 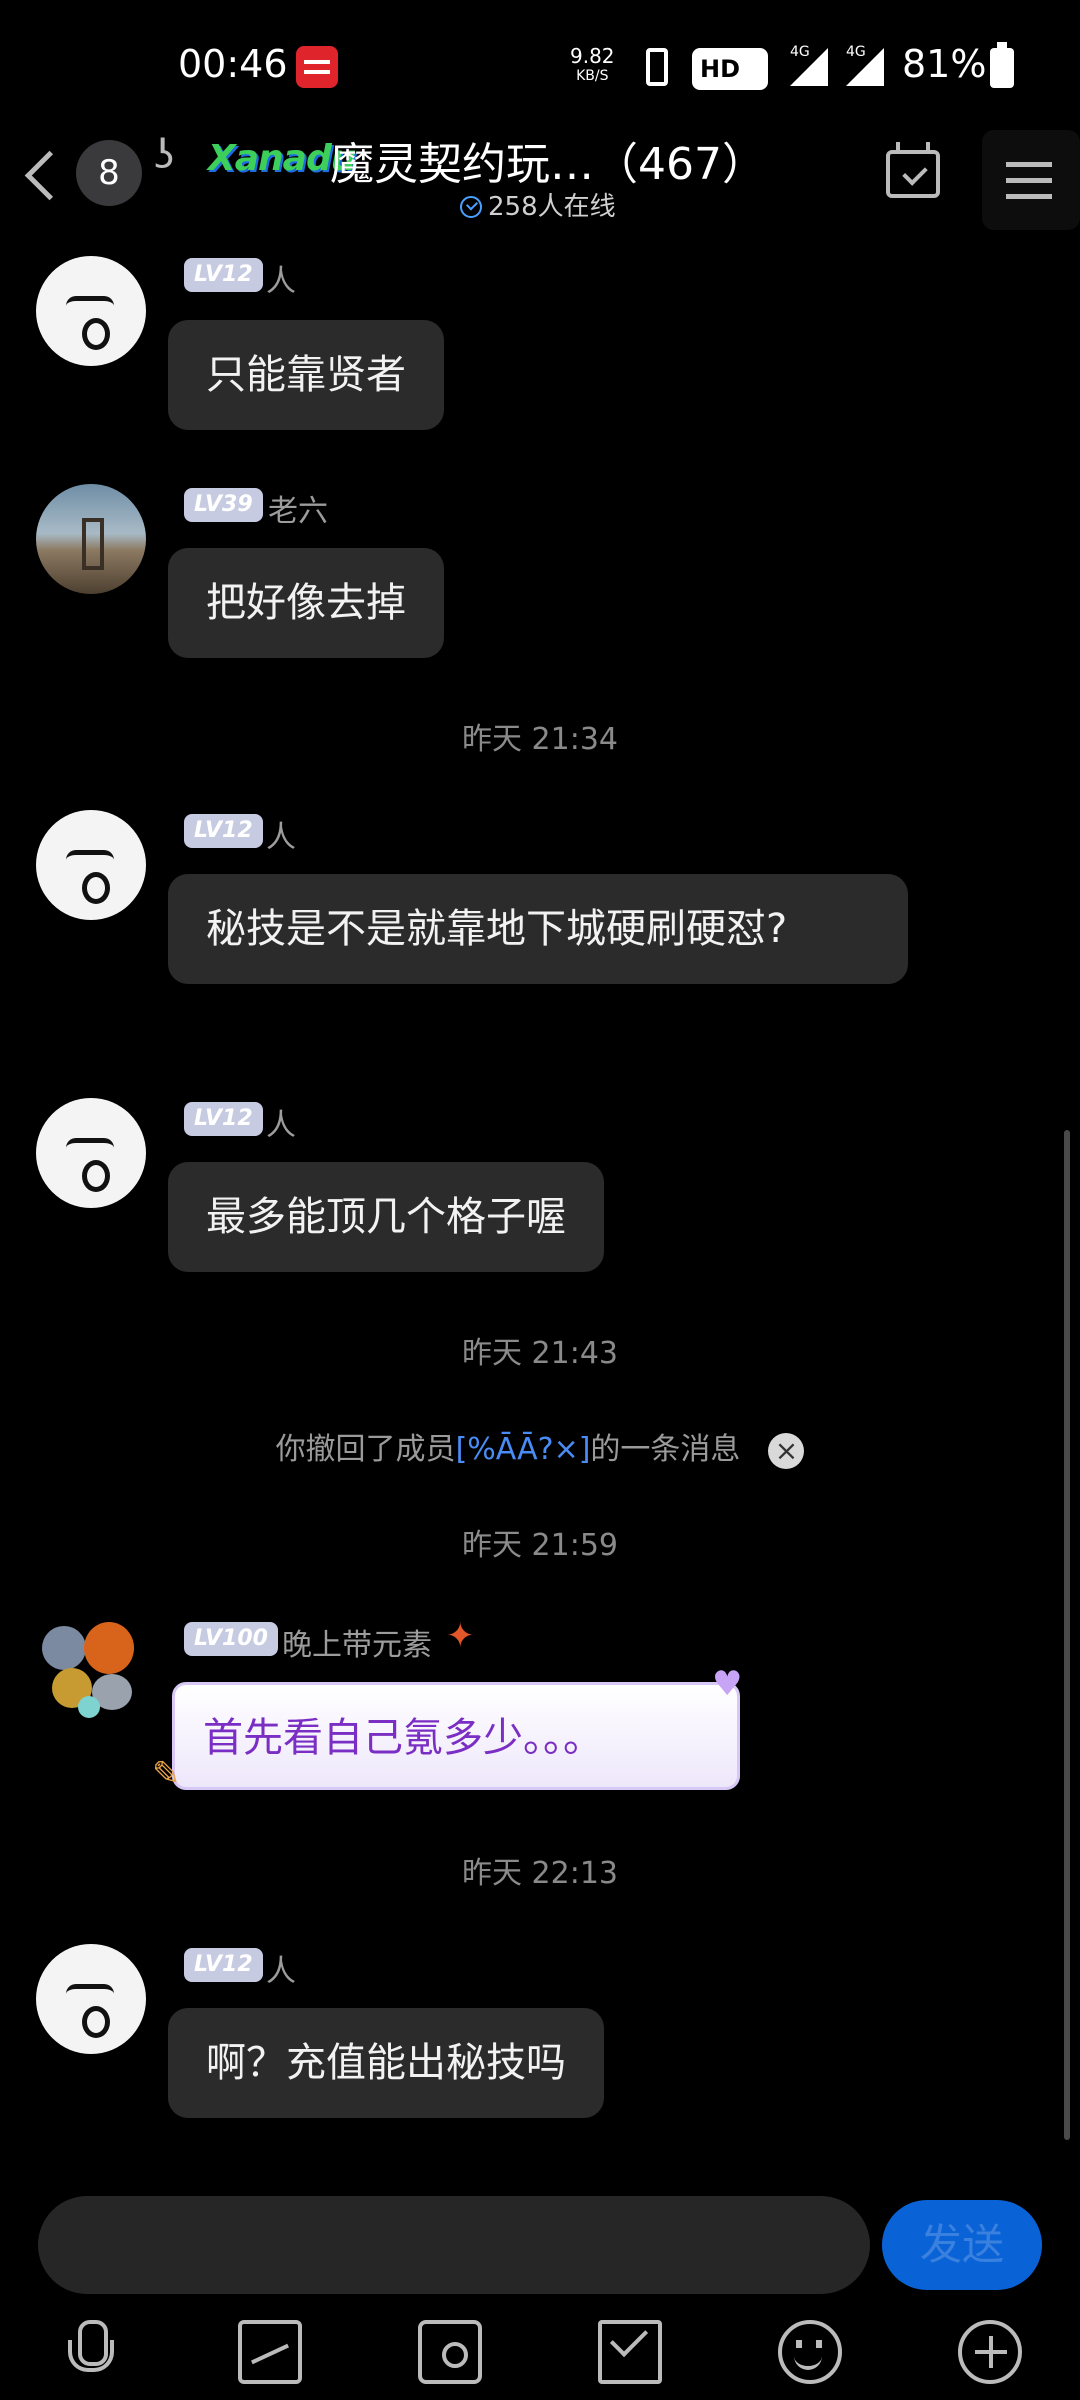 What do you see at coordinates (365, 1449) in the screenshot?
I see `recall-prefix: 你撤回了成员` at bounding box center [365, 1449].